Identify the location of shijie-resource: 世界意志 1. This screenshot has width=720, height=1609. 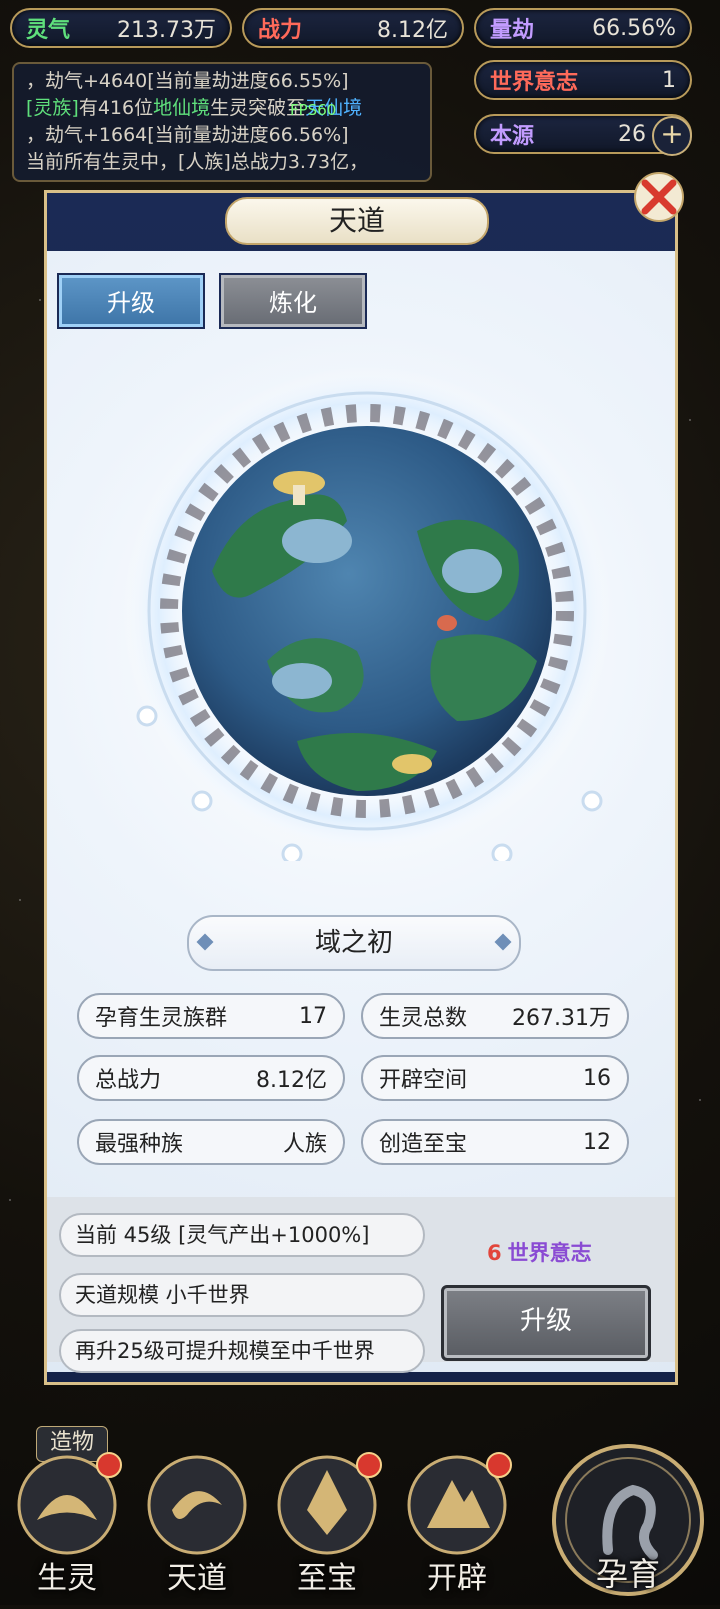
(583, 80).